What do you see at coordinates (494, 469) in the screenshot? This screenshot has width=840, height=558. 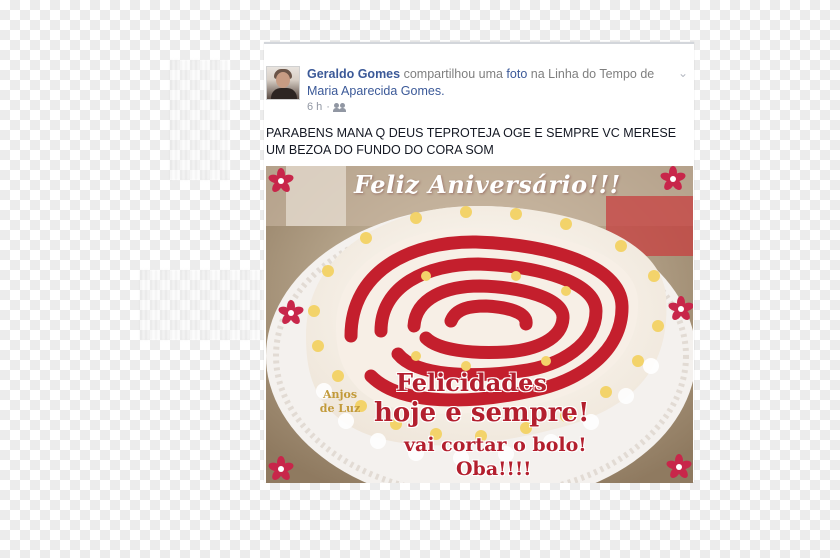 I see `photo-line-oba: Oba!!!!` at bounding box center [494, 469].